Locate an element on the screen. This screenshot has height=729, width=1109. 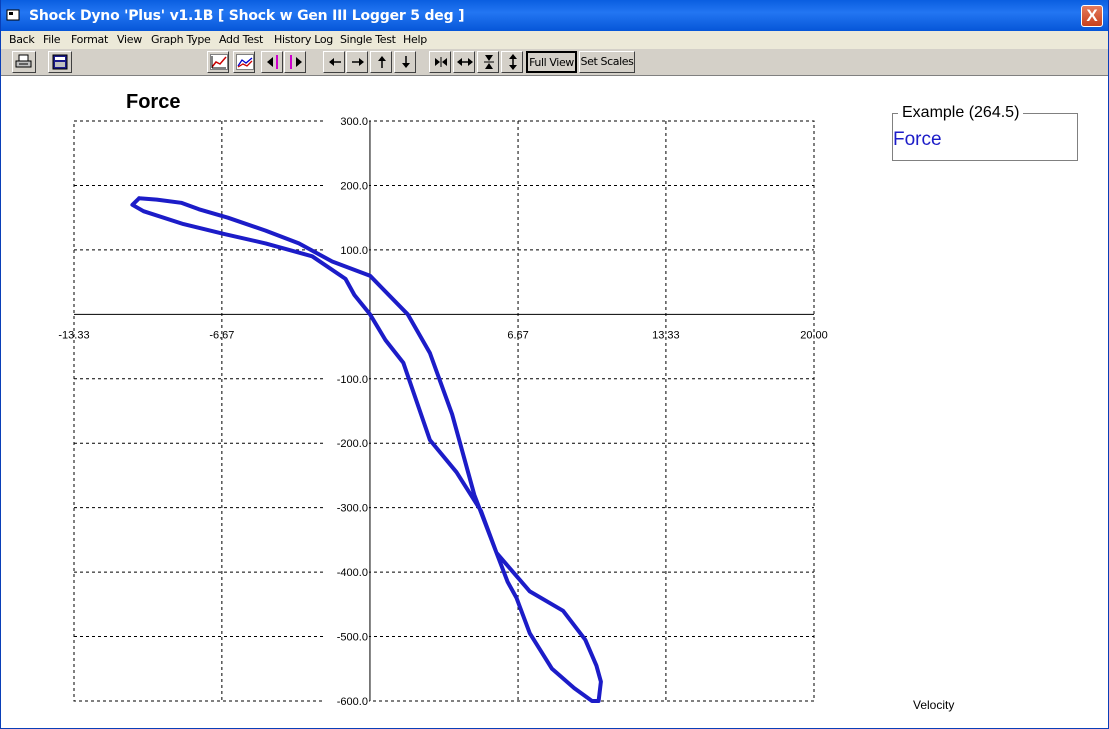
x-tick-label: 20.00 is located at coordinates (814, 335).